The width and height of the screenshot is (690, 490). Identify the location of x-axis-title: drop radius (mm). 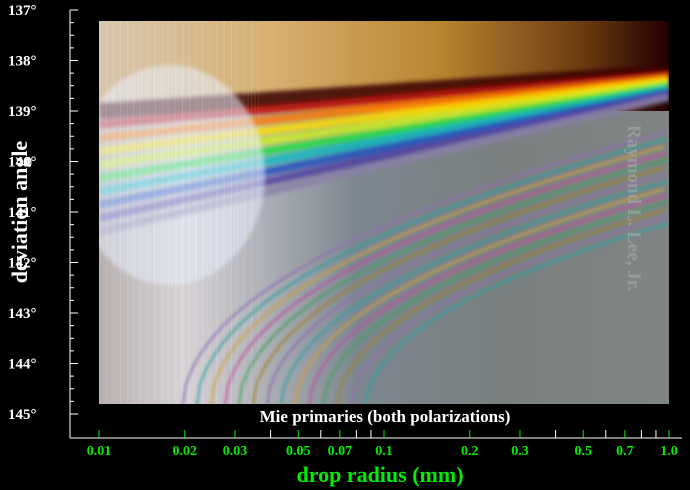
(379, 474).